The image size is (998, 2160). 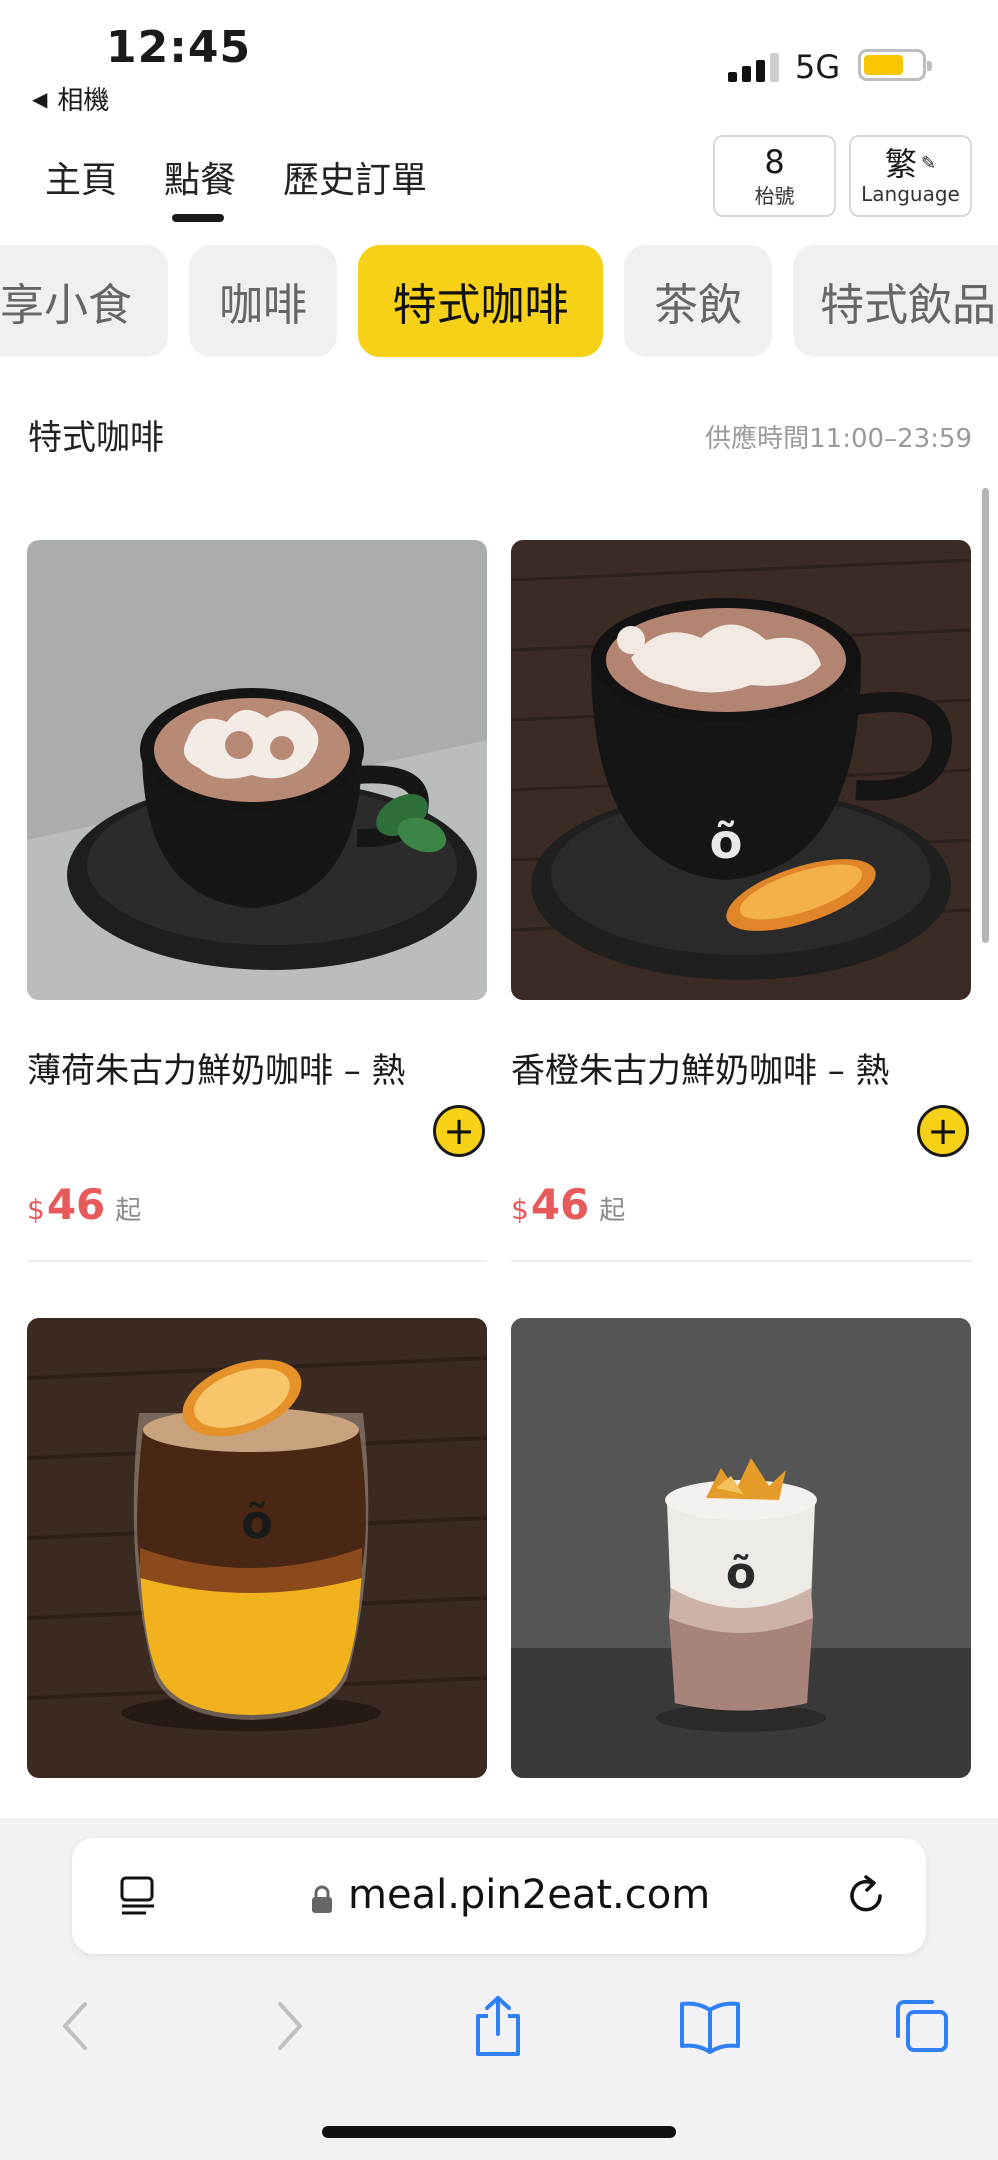 What do you see at coordinates (499, 2132) in the screenshot?
I see `home-indicator` at bounding box center [499, 2132].